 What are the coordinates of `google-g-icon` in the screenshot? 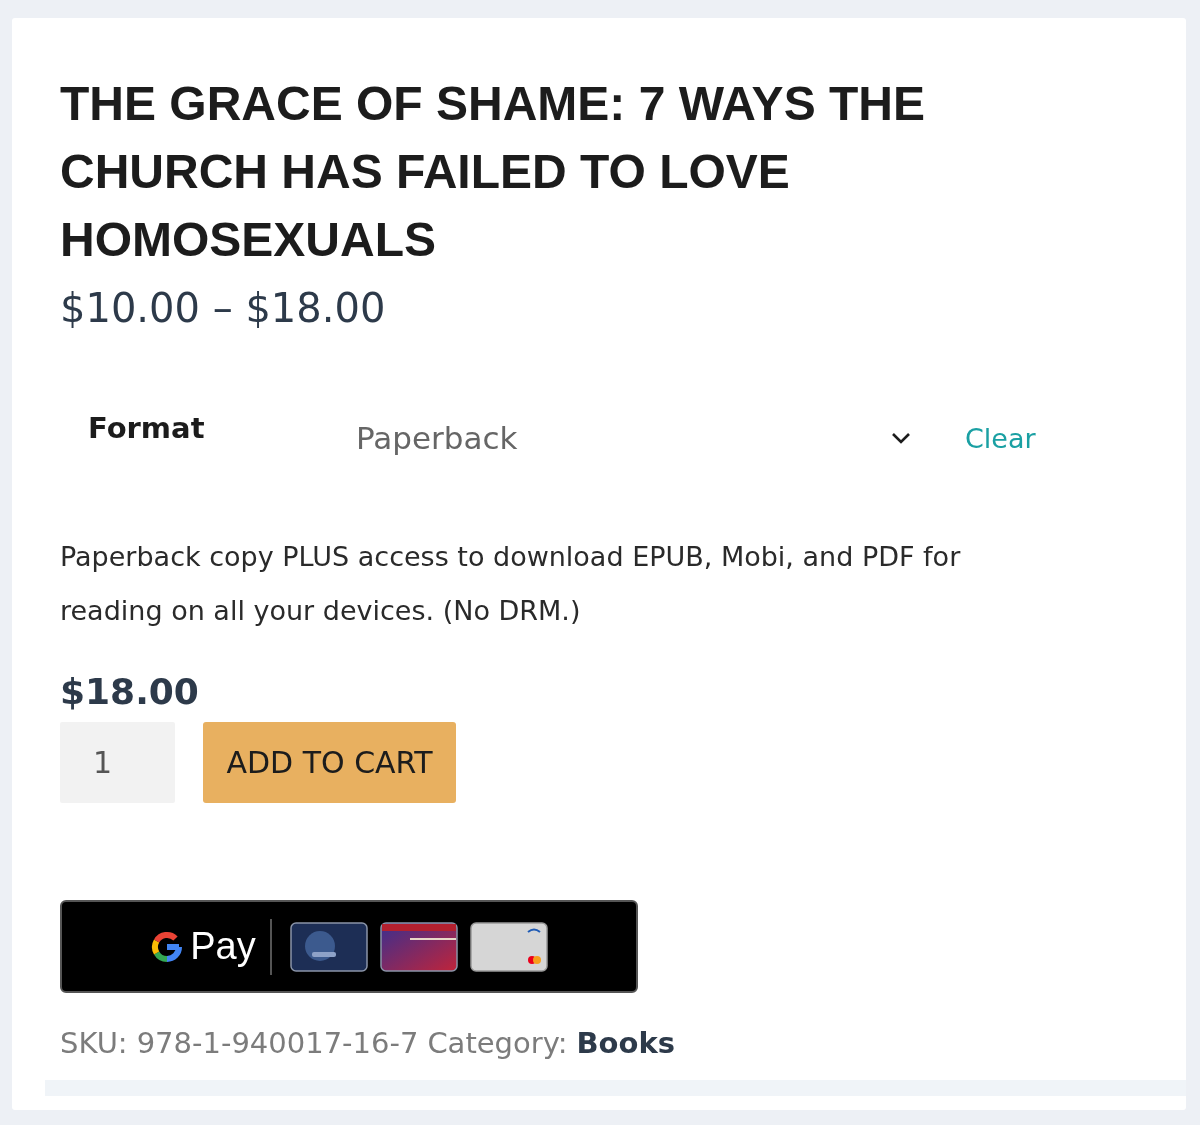 It's located at (167, 946).